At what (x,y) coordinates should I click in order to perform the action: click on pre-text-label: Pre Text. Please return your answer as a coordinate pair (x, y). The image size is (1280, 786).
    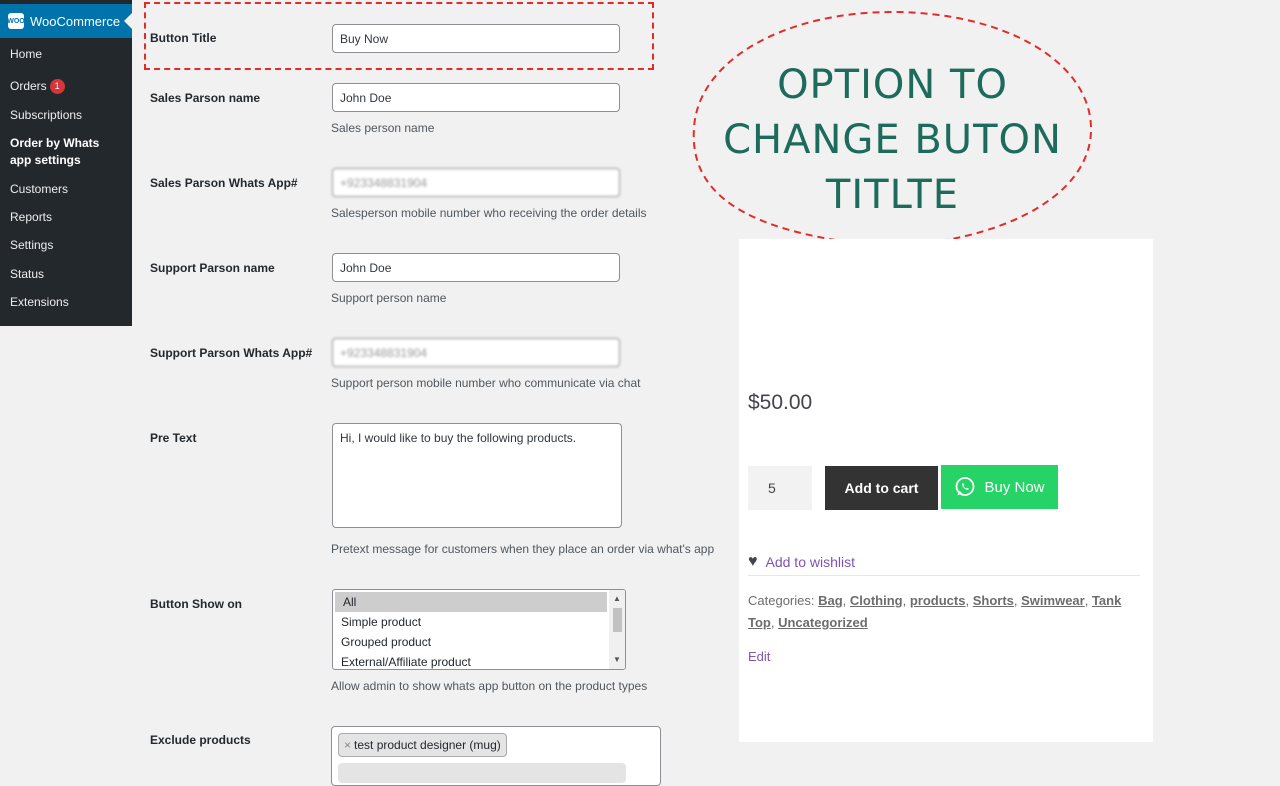
    Looking at the image, I should click on (173, 438).